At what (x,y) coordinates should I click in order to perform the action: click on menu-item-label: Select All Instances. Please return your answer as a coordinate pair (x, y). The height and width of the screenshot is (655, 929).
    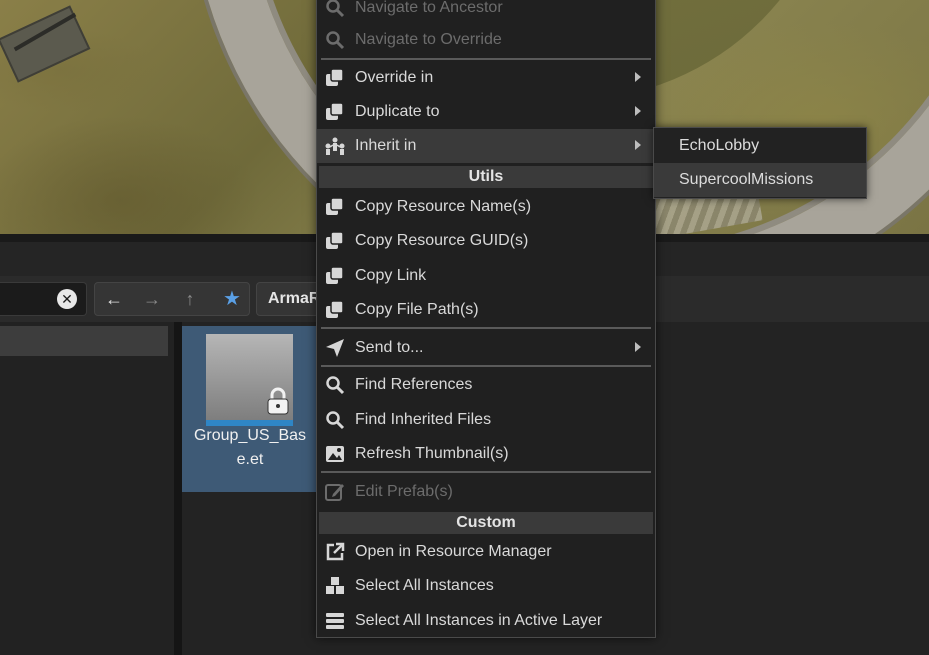
    Looking at the image, I should click on (424, 585).